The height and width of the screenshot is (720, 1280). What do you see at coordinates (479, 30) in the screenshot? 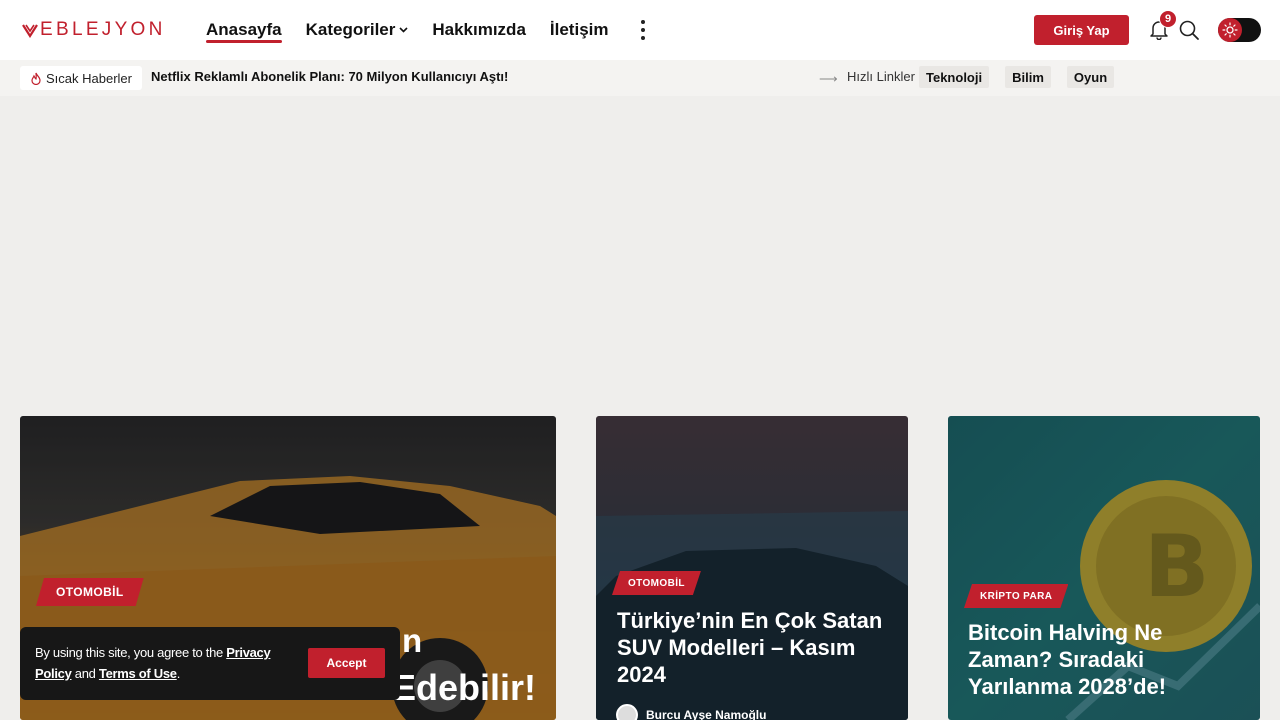
I see `nav-item-about: Hakkımızda` at bounding box center [479, 30].